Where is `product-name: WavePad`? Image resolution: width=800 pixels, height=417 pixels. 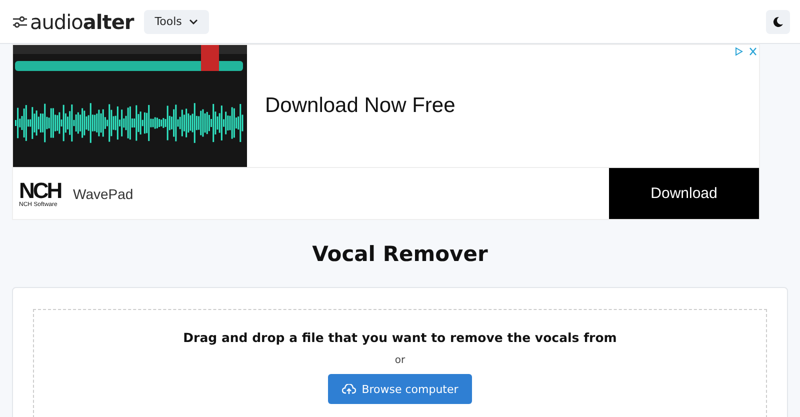 product-name: WavePad is located at coordinates (103, 194).